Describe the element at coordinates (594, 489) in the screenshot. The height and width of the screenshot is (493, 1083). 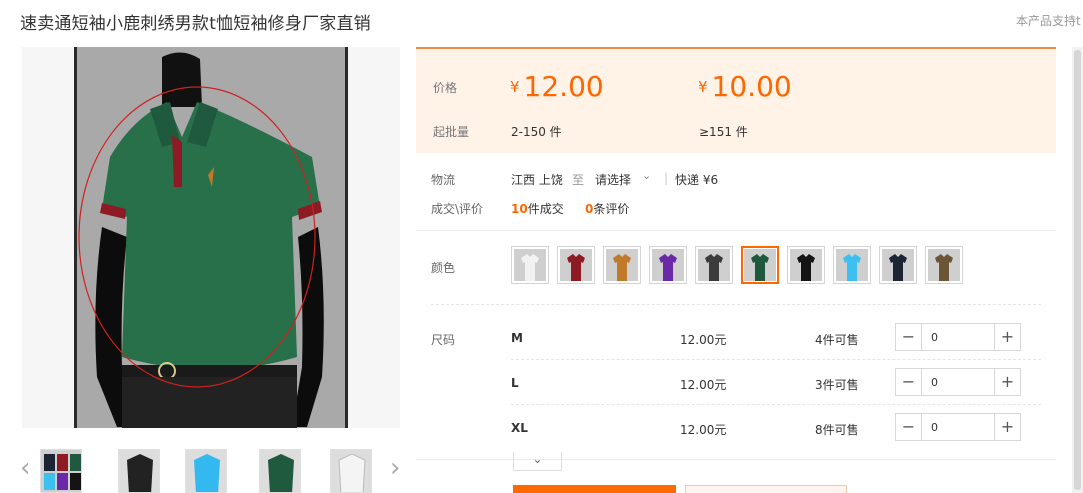
I see `buy-now-button` at that location.